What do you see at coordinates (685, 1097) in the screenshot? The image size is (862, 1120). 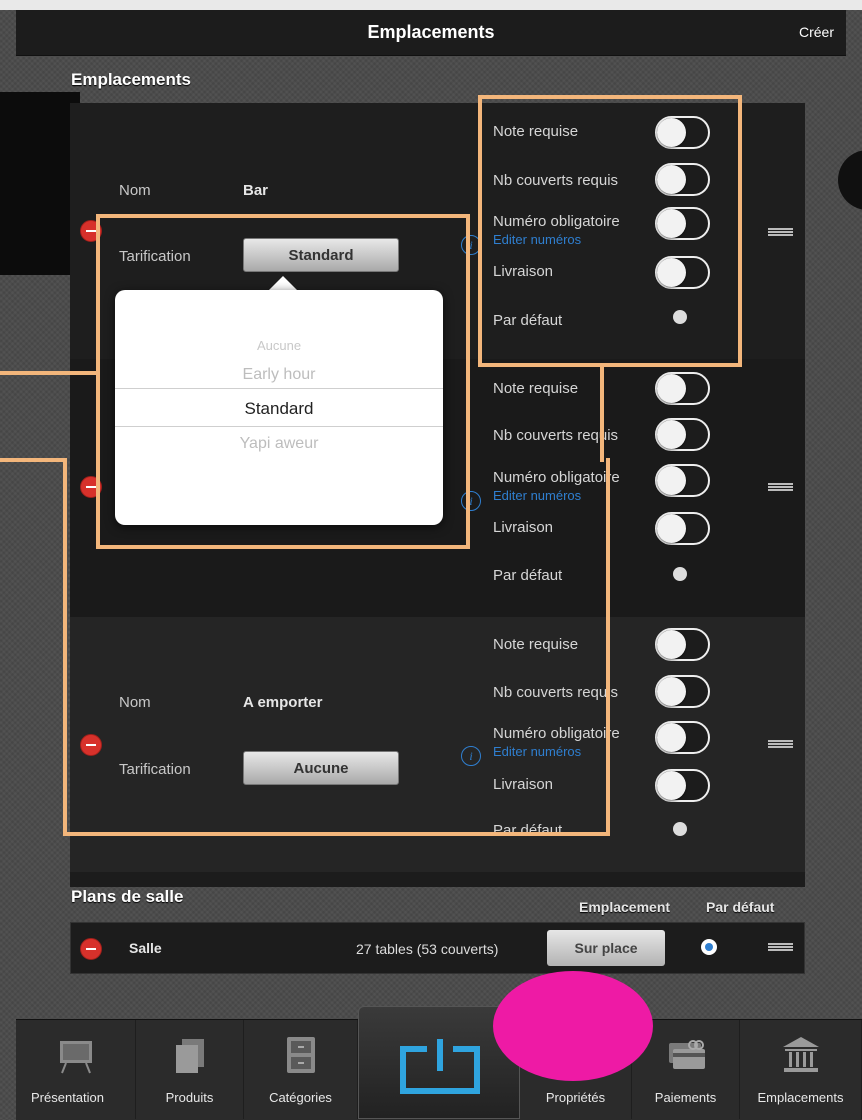 I see `tab-label: Paiements` at bounding box center [685, 1097].